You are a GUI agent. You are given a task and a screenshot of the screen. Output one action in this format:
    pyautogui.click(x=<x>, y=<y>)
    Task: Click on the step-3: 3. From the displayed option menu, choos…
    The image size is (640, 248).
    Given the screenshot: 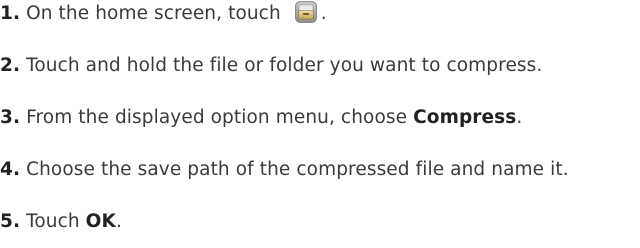 What is the action you would take?
    pyautogui.click(x=261, y=118)
    